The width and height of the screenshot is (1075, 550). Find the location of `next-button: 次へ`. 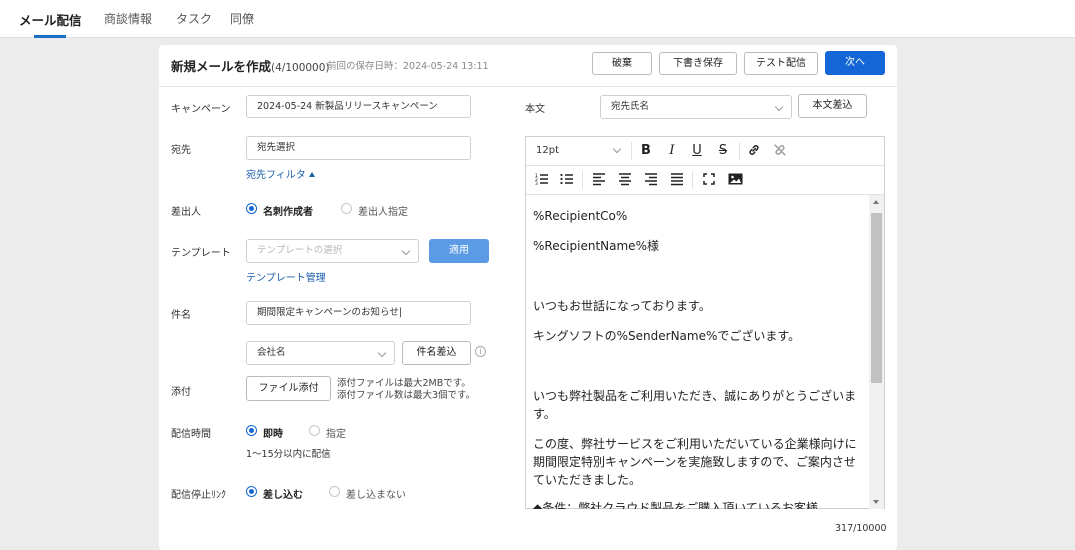

next-button: 次へ is located at coordinates (855, 63).